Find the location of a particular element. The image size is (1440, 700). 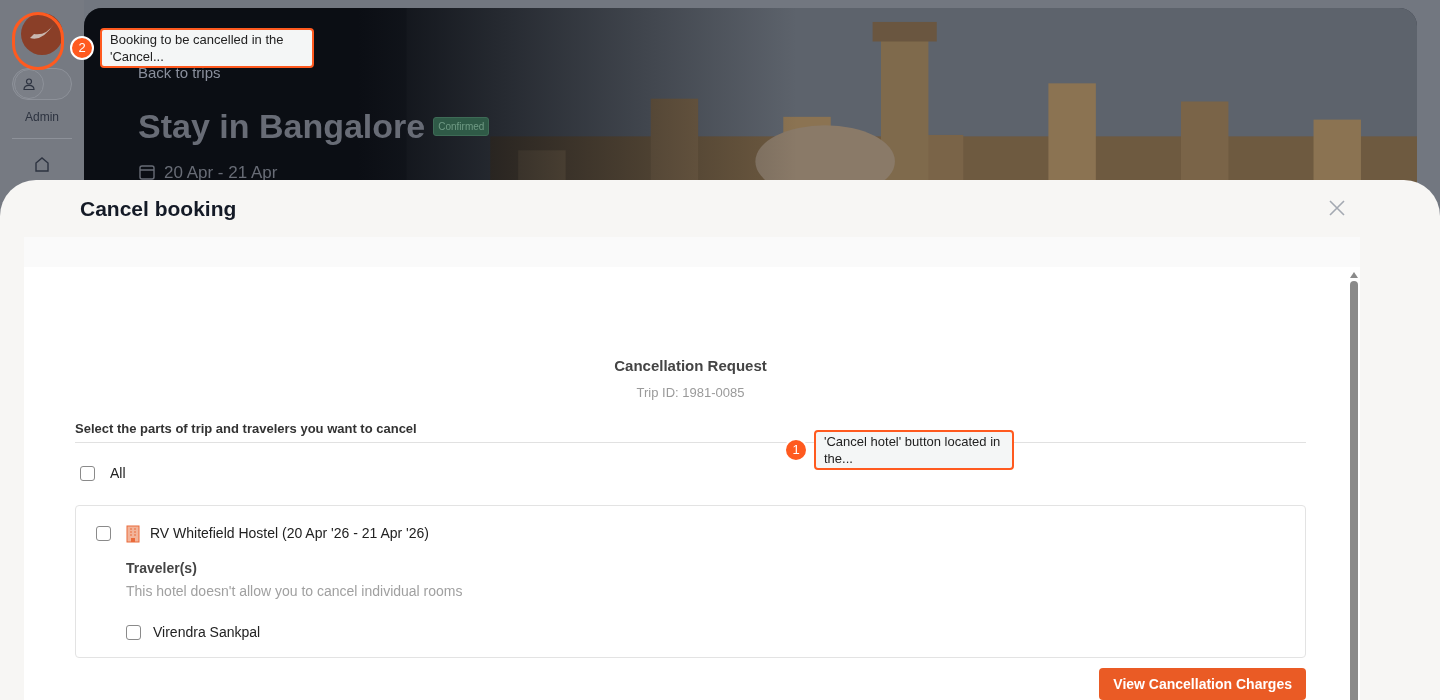

close-button is located at coordinates (1337, 208).